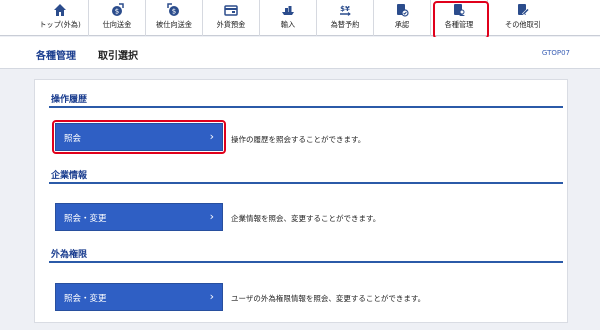 This screenshot has height=330, width=600. I want to click on nav-label-exchange-contract: 為替予約, so click(345, 24).